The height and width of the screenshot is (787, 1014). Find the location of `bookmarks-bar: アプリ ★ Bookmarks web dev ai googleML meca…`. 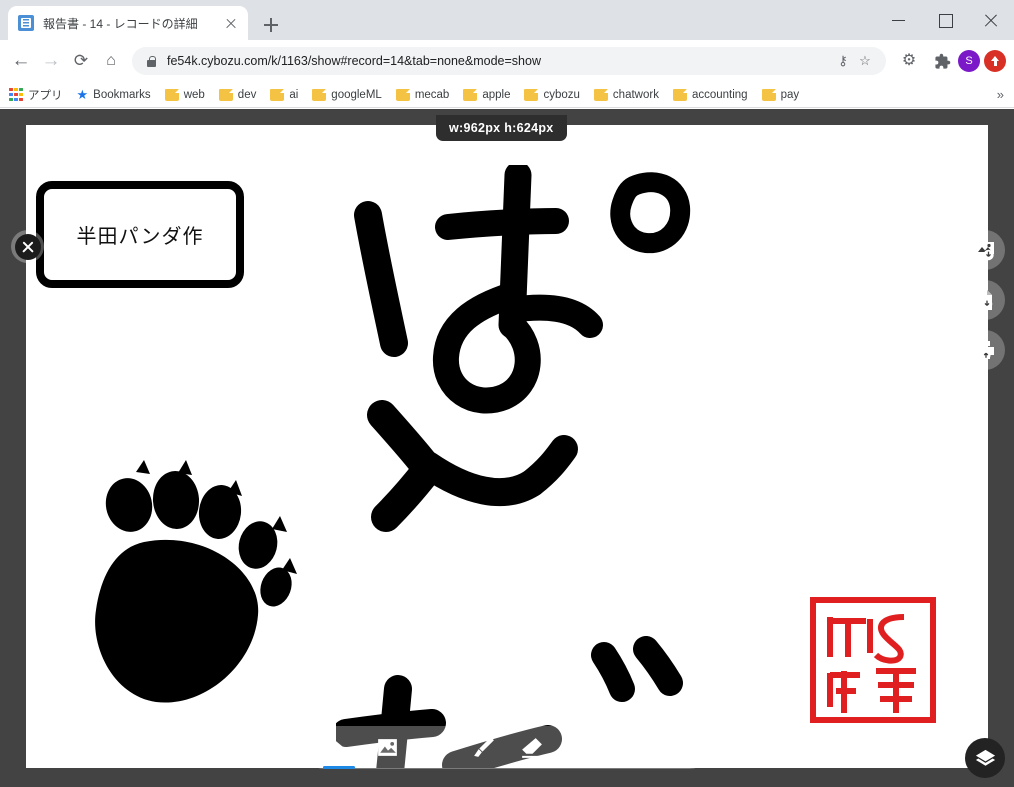

bookmarks-bar: アプリ ★ Bookmarks web dev ai googleML meca… is located at coordinates (507, 95).